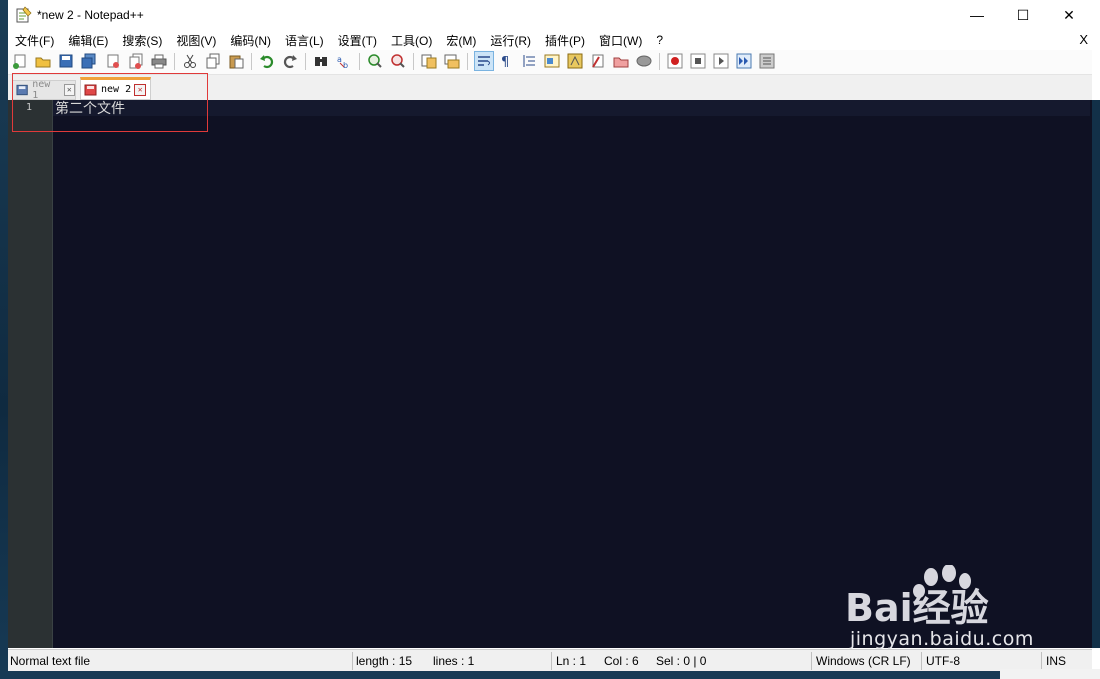  What do you see at coordinates (744, 61) in the screenshot?
I see `run-macro-multiple-icon` at bounding box center [744, 61].